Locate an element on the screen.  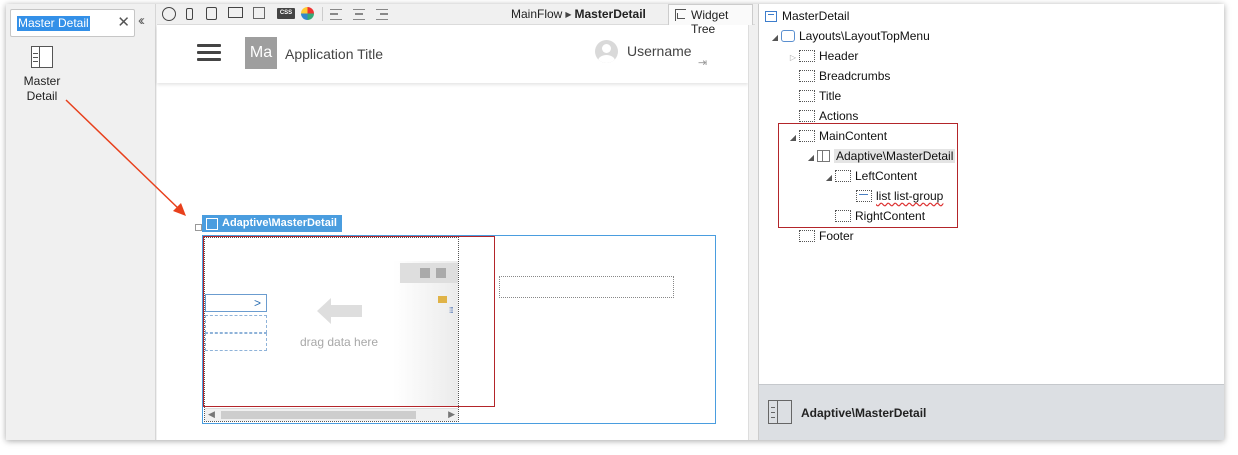
horizontal-scrollbar: ◀ ▶ is located at coordinates (331, 414).